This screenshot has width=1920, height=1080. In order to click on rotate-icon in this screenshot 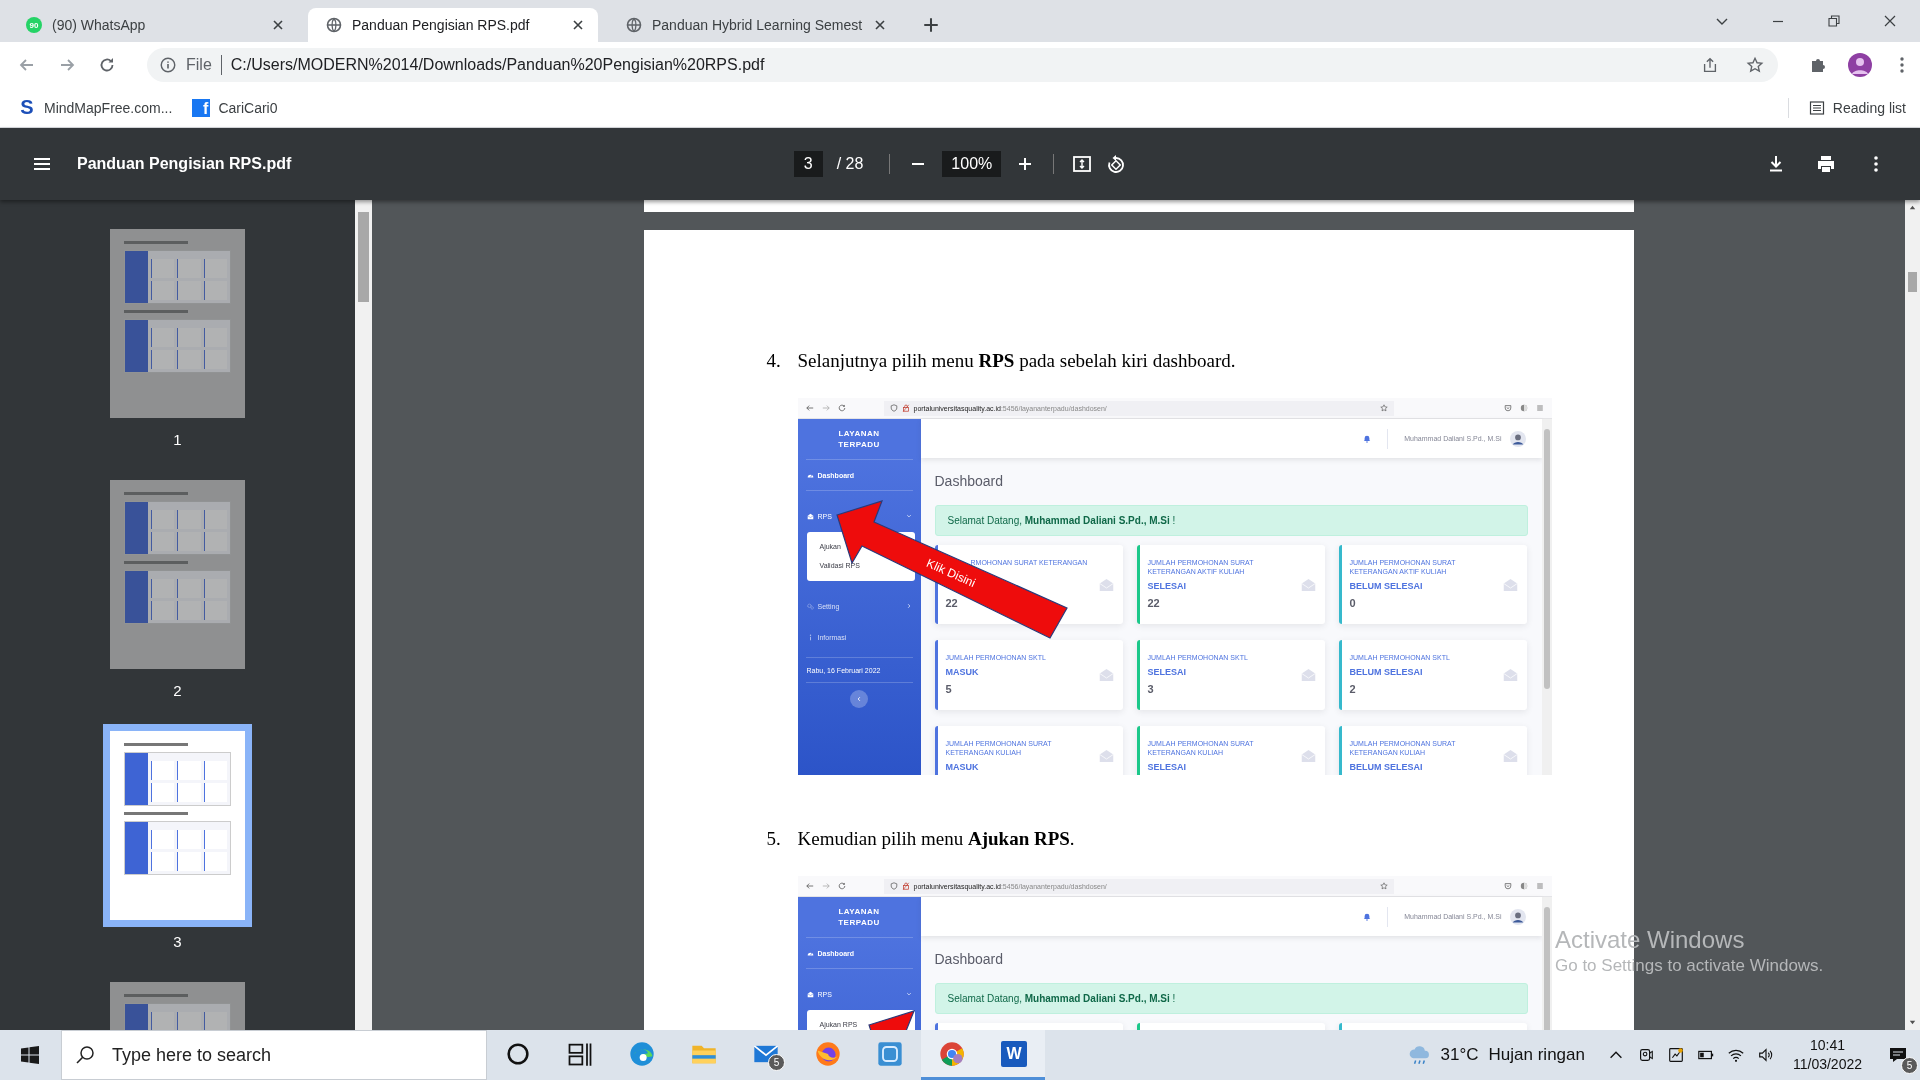, I will do `click(1116, 164)`.